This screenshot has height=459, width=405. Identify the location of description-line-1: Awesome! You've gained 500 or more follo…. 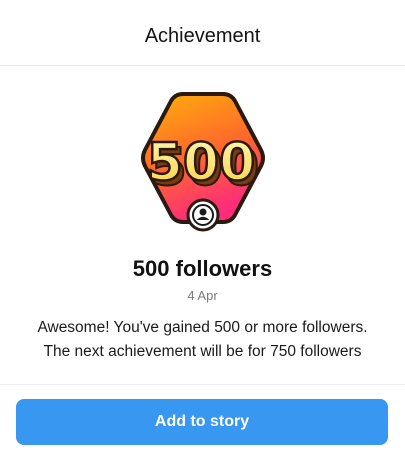
(202, 327).